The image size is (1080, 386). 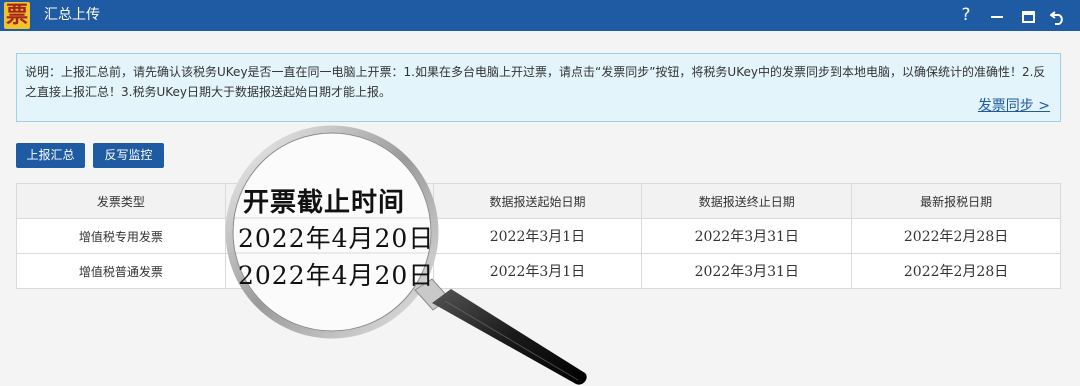 I want to click on maximize-button, so click(x=1028, y=15).